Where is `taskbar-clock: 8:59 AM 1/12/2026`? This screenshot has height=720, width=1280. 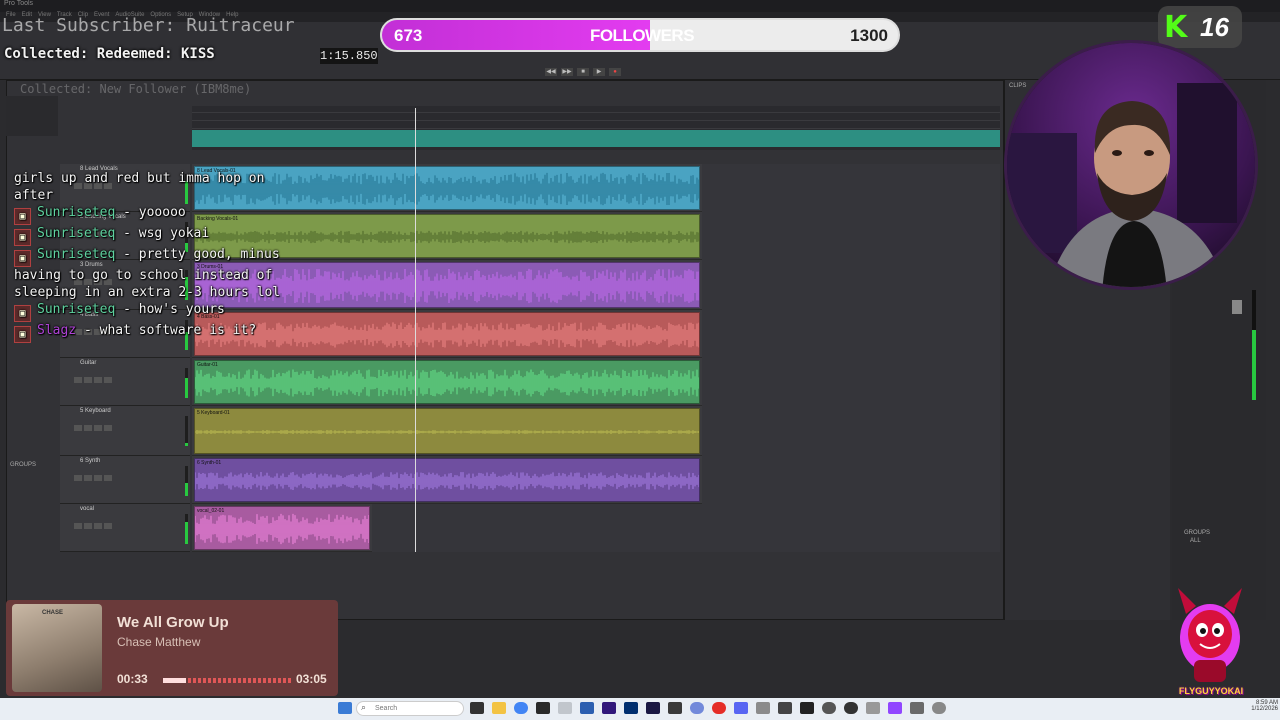 taskbar-clock: 8:59 AM 1/12/2026 is located at coordinates (1262, 706).